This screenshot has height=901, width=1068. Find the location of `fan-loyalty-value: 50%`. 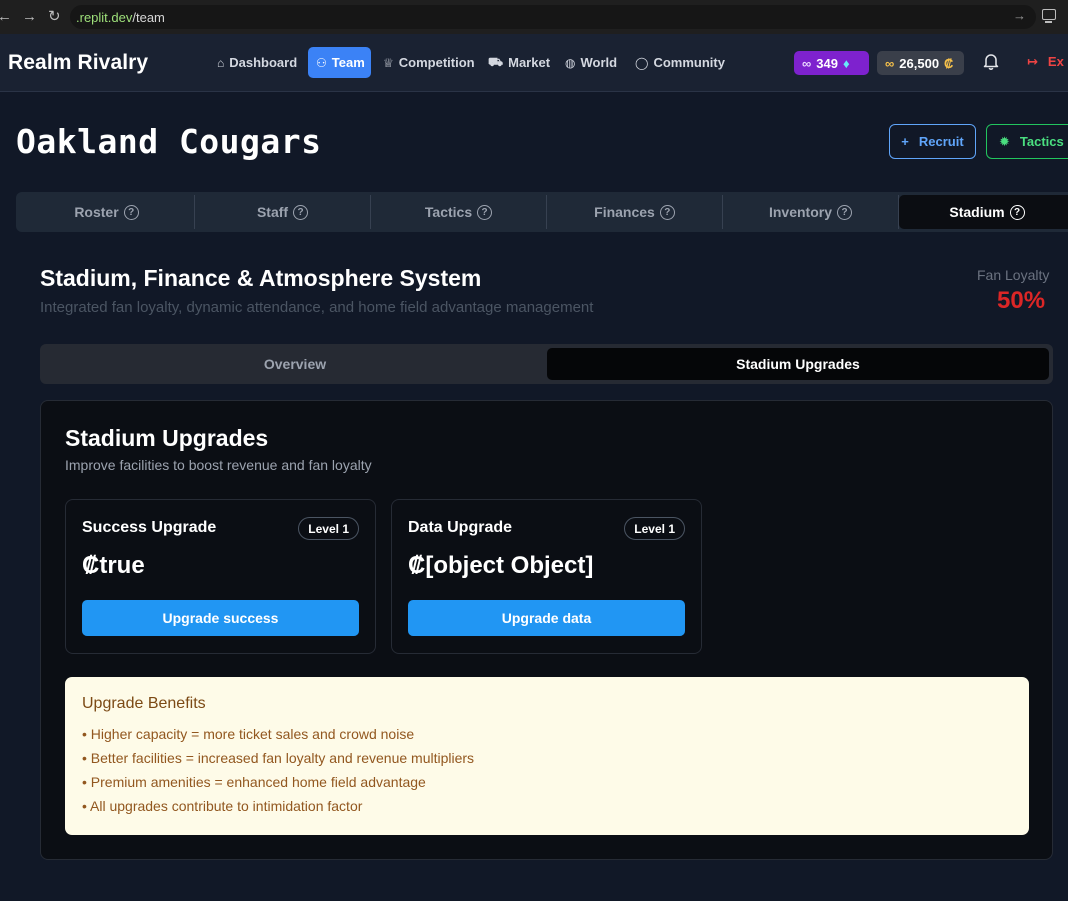

fan-loyalty-value: 50% is located at coordinates (1021, 300).